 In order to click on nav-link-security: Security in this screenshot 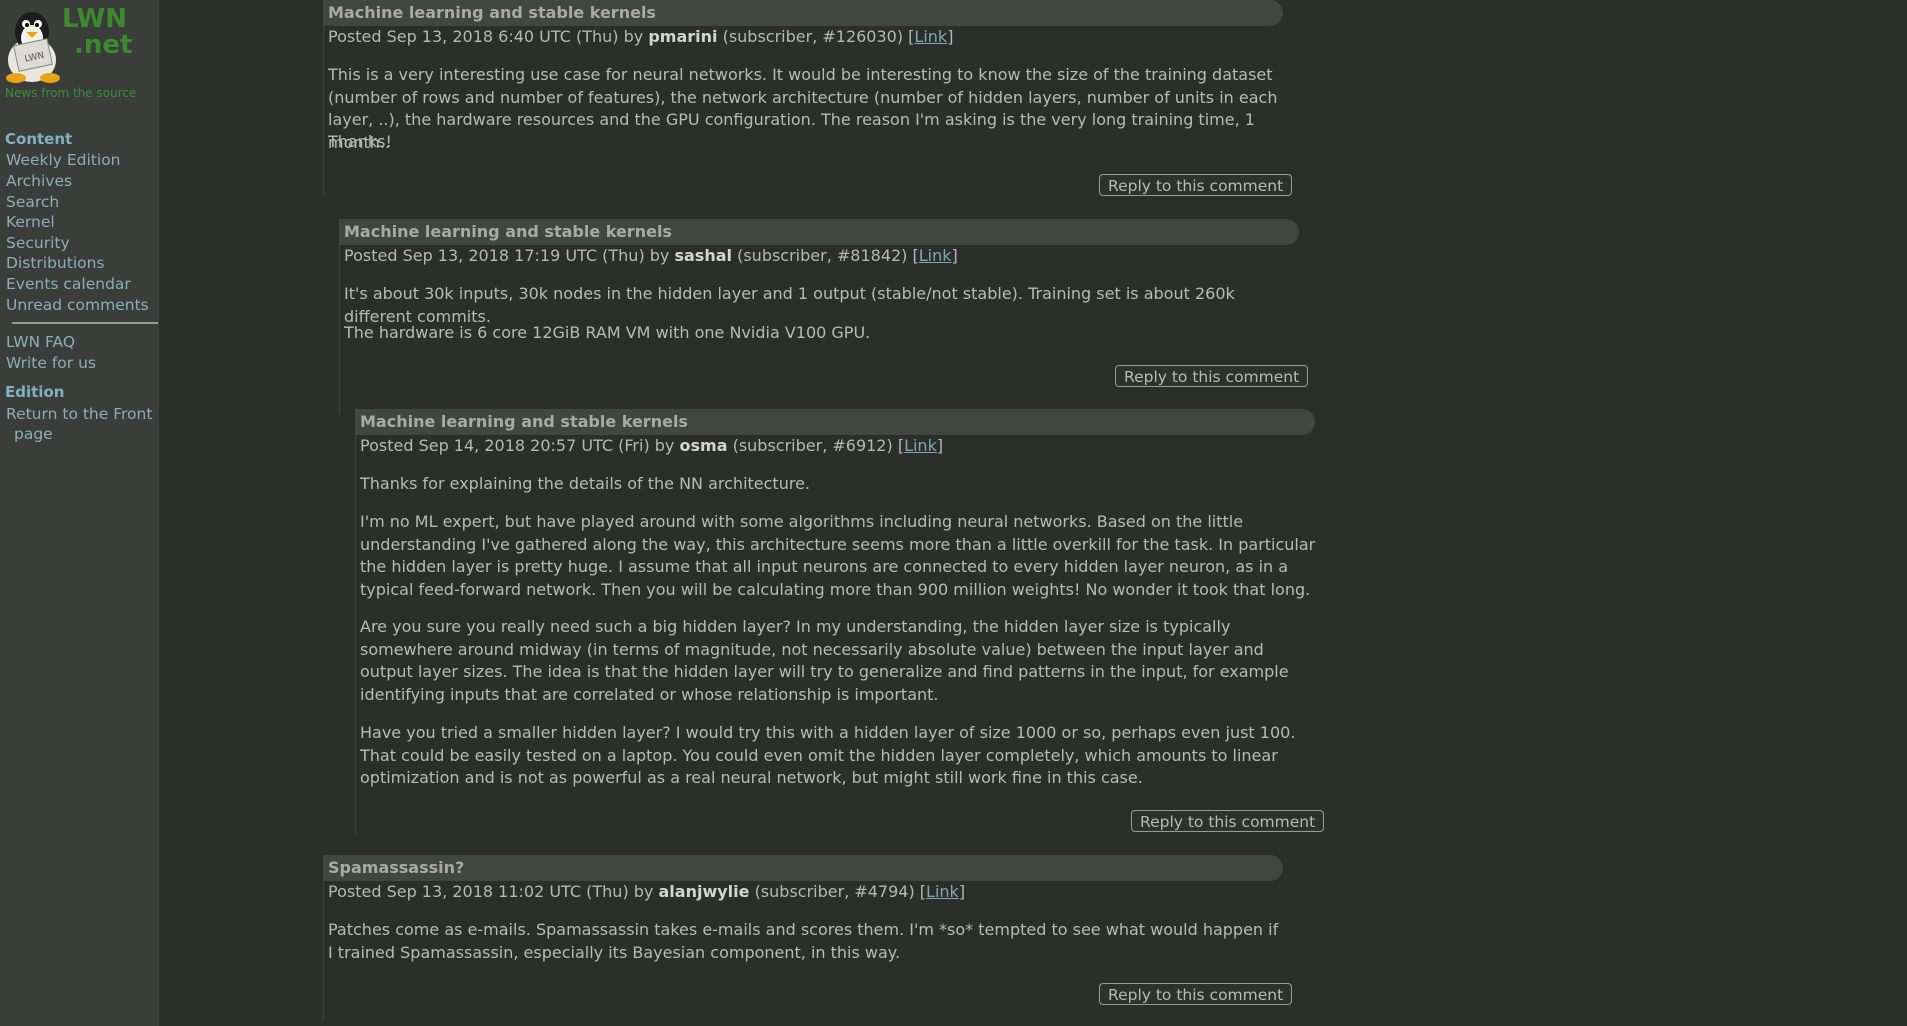, I will do `click(38, 243)`.